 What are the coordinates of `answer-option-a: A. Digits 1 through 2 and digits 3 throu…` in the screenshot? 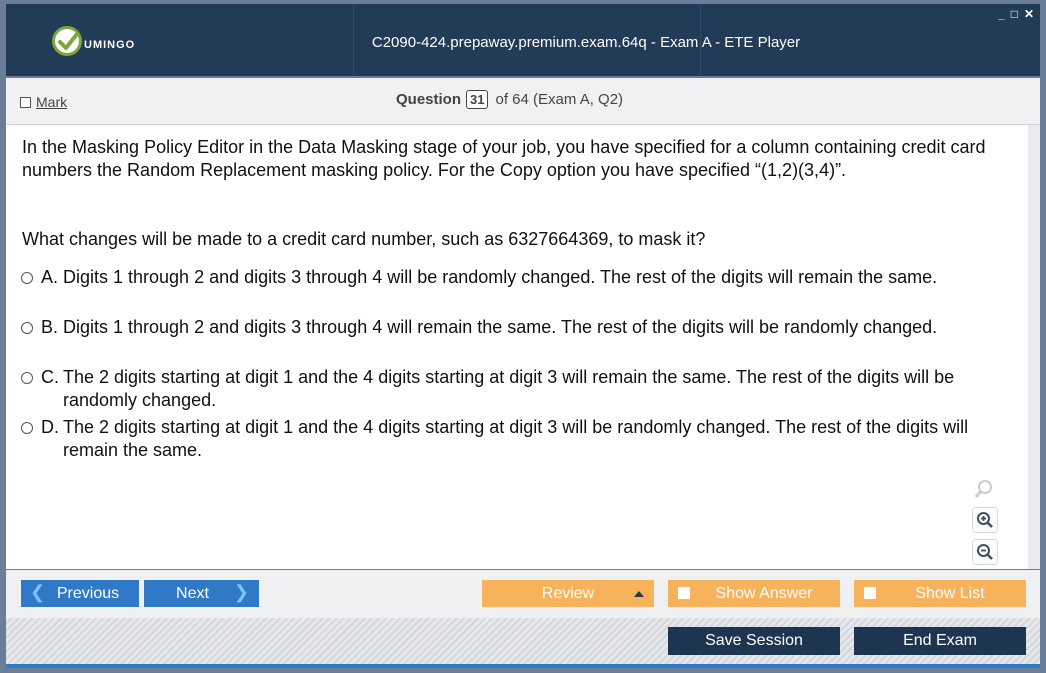 It's located at (508, 277).